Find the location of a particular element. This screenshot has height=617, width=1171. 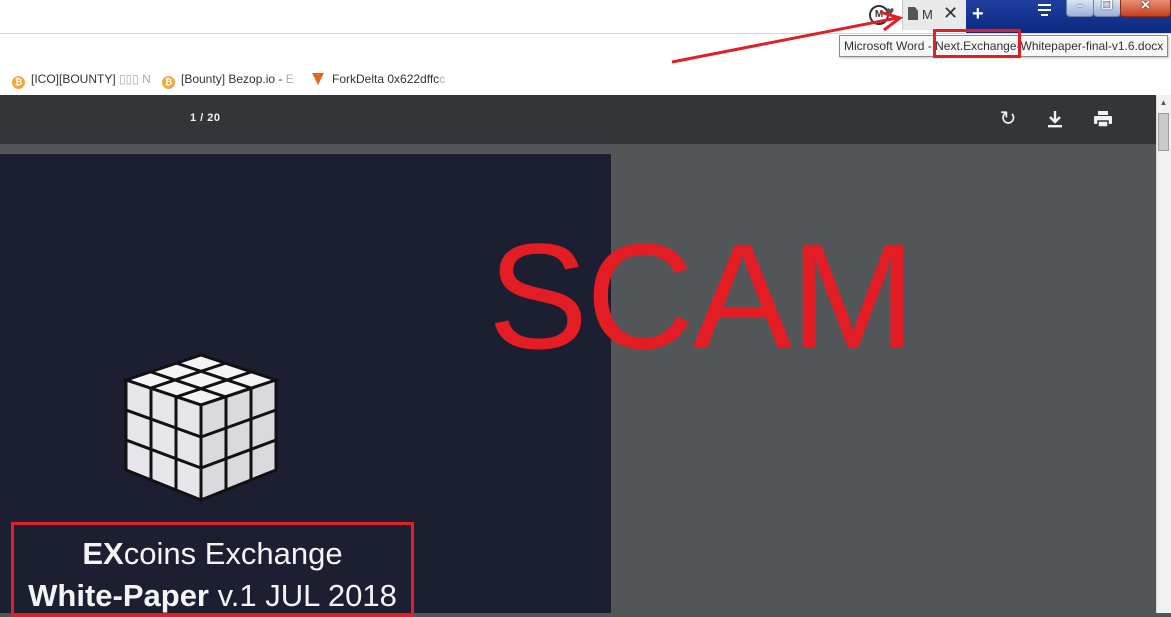

bookmark-label-fade: E is located at coordinates (289, 79).